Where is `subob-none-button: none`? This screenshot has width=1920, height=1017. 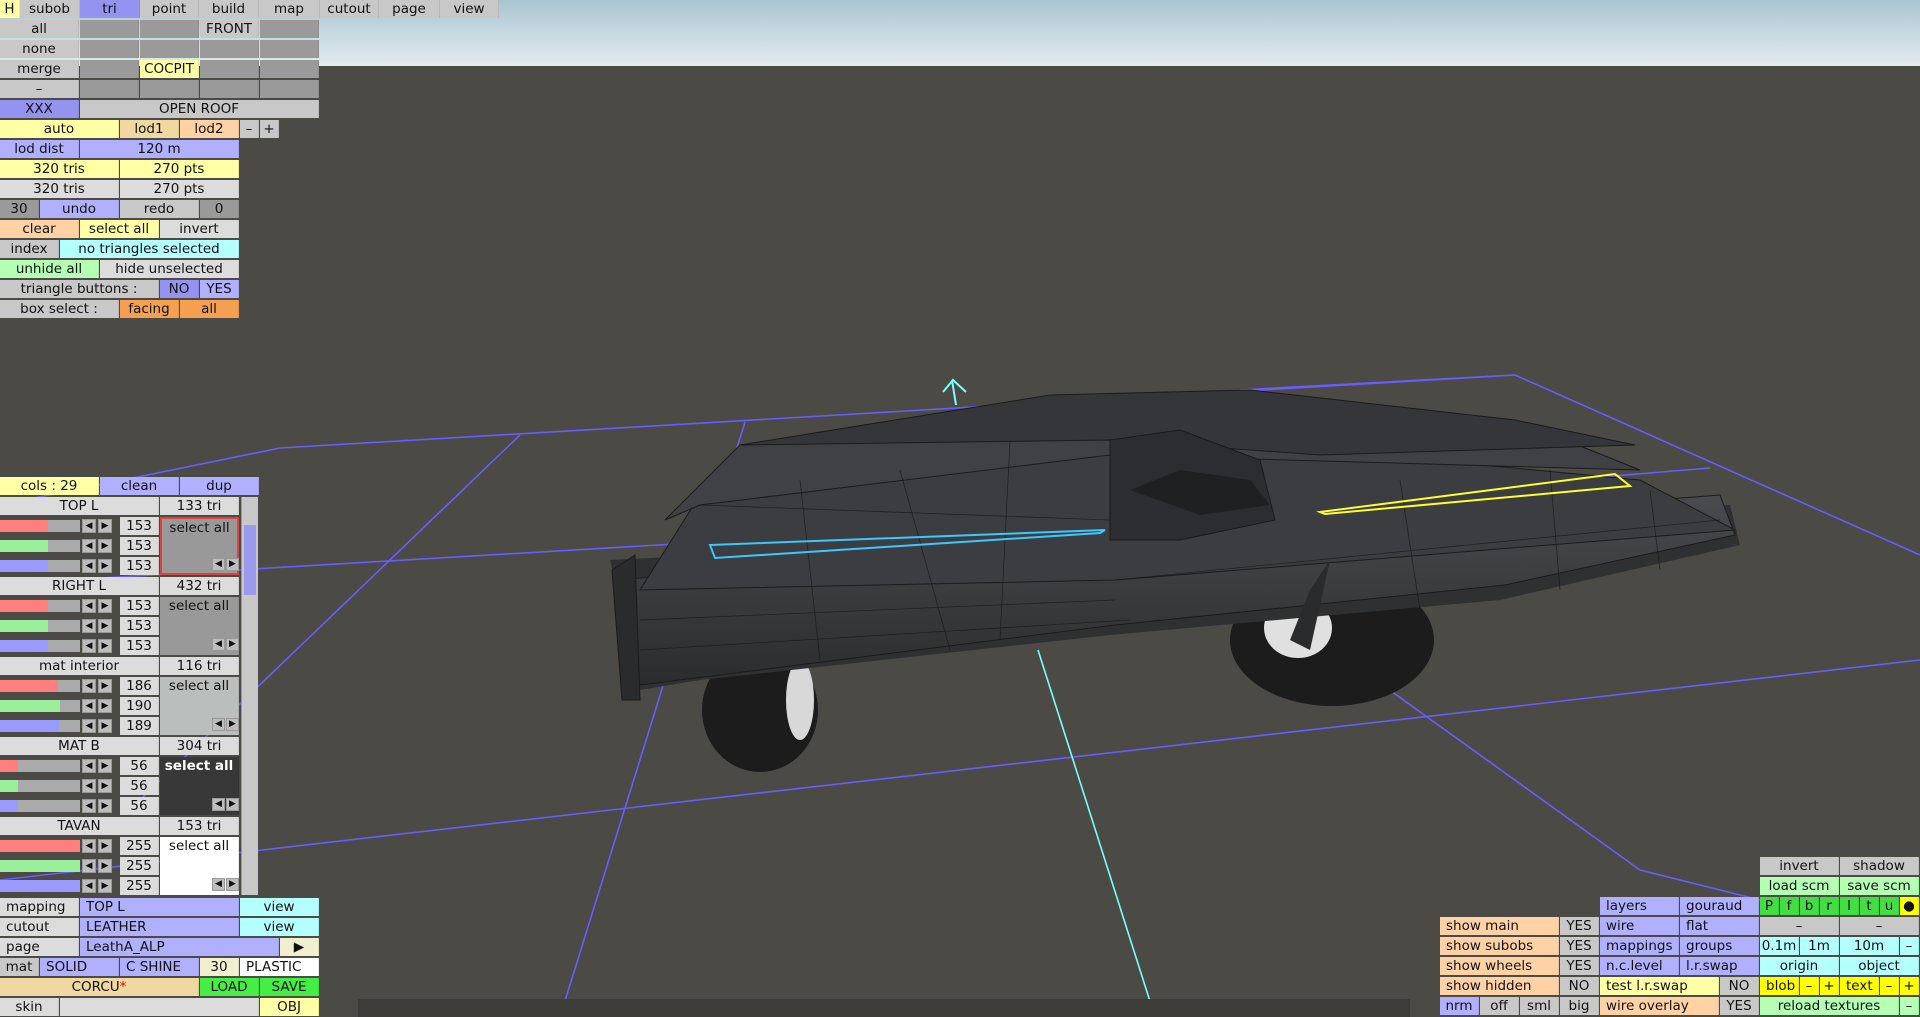
subob-none-button: none is located at coordinates (39, 49).